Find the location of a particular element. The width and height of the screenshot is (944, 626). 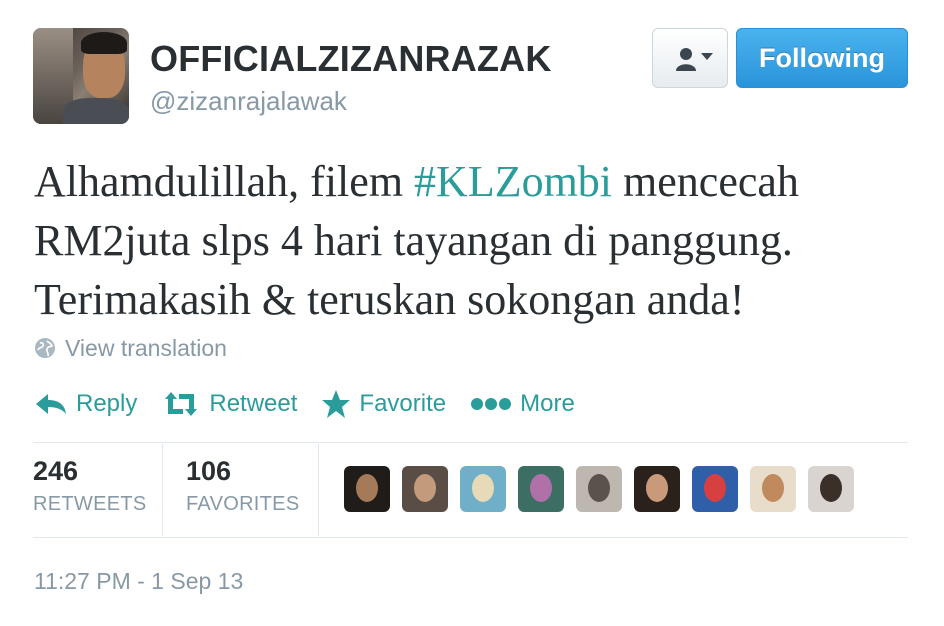

following-button: Following is located at coordinates (822, 58).